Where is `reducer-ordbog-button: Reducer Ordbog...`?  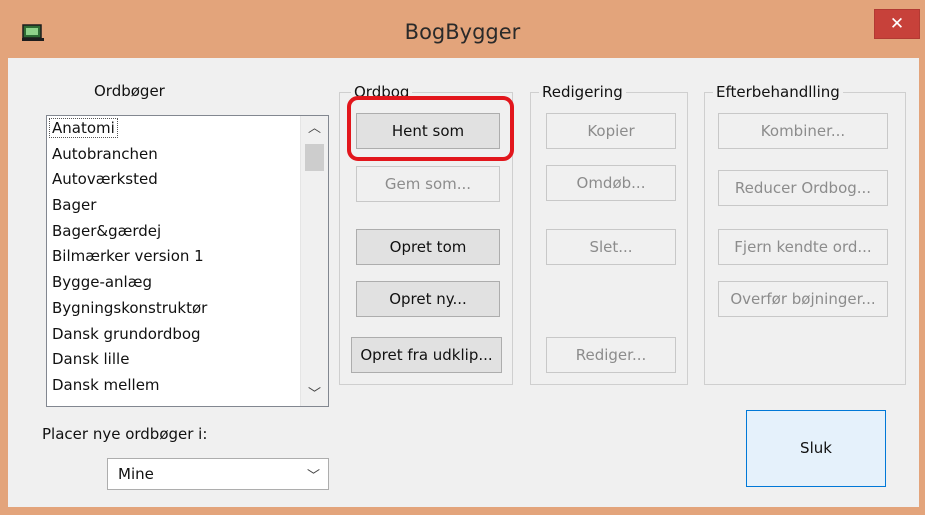
reducer-ordbog-button: Reducer Ordbog... is located at coordinates (803, 188).